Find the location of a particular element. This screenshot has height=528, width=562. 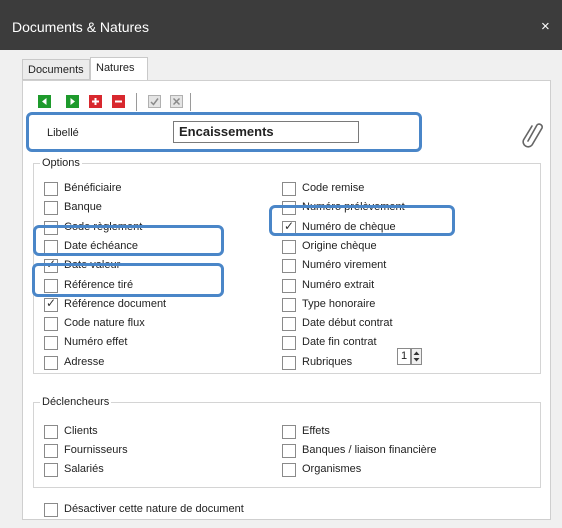

option-code-remise-checkbox is located at coordinates (289, 189).